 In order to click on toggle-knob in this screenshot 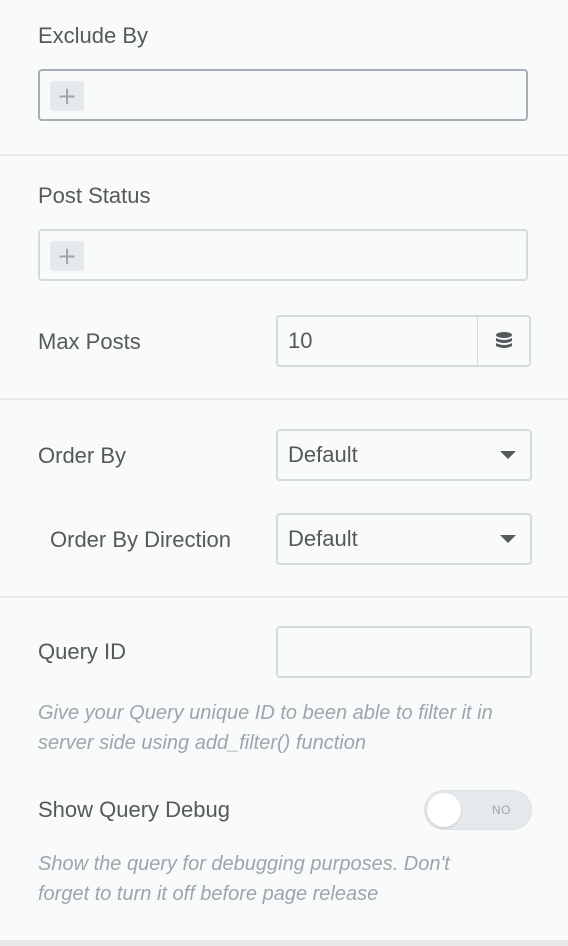, I will do `click(444, 810)`.